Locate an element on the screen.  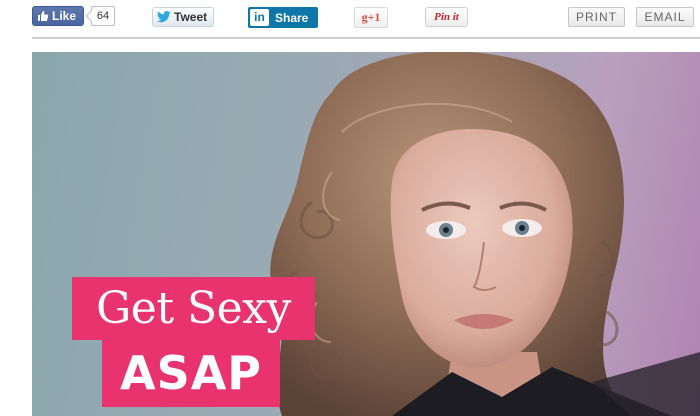
facebook-like-label: Like is located at coordinates (64, 16).